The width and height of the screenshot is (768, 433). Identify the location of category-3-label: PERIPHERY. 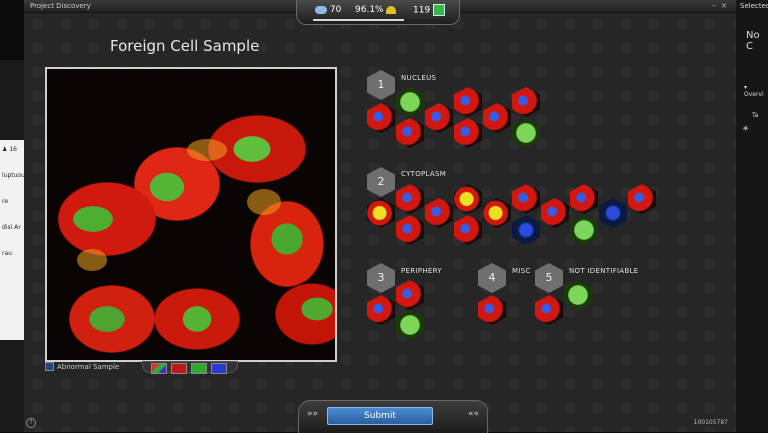
(421, 271).